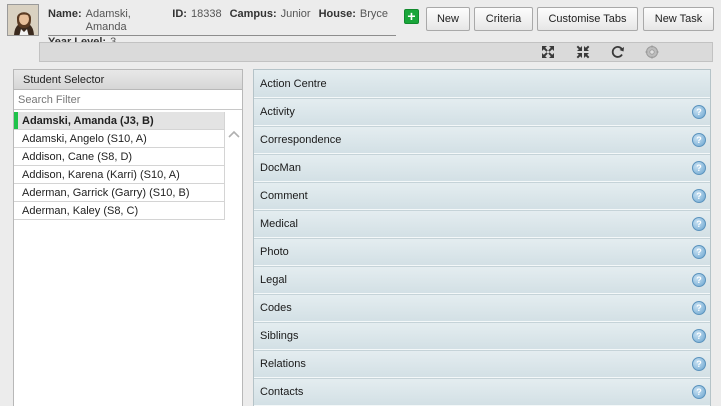 Image resolution: width=721 pixels, height=406 pixels. I want to click on student-list-item: Aderman, Garrick (Garry) (S10, B), so click(119, 193).